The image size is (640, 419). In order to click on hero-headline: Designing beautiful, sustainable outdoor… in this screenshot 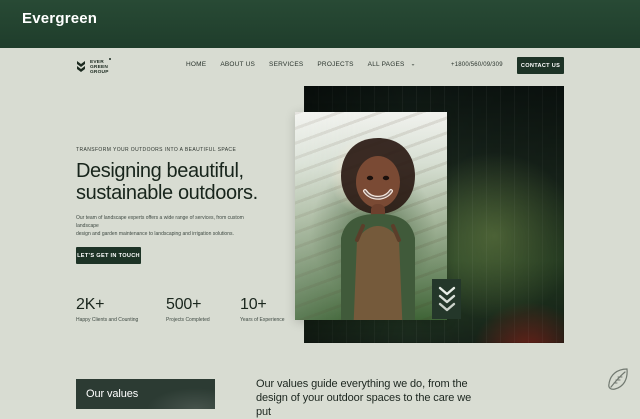, I will do `click(181, 182)`.